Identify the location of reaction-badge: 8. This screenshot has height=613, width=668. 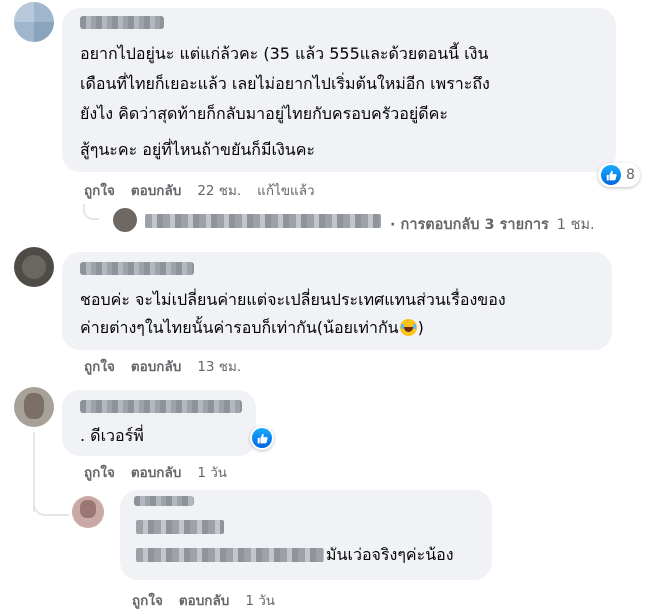
(619, 175).